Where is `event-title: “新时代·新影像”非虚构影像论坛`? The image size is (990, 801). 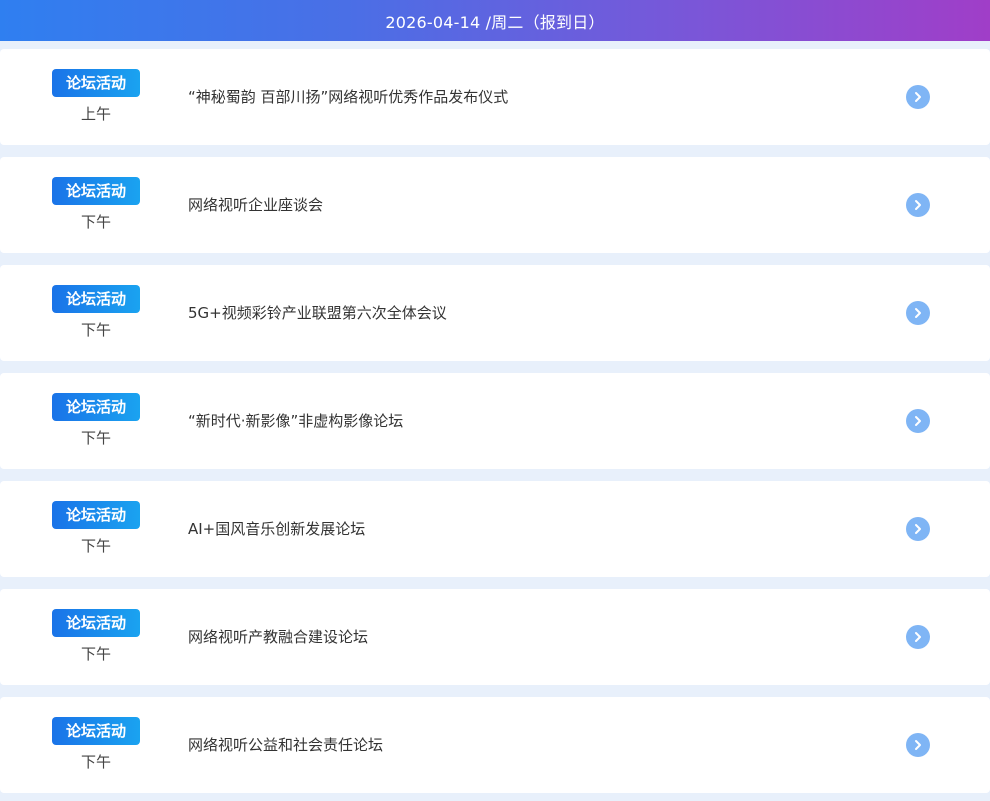 event-title: “新时代·新影像”非虚构影像论坛 is located at coordinates (295, 421).